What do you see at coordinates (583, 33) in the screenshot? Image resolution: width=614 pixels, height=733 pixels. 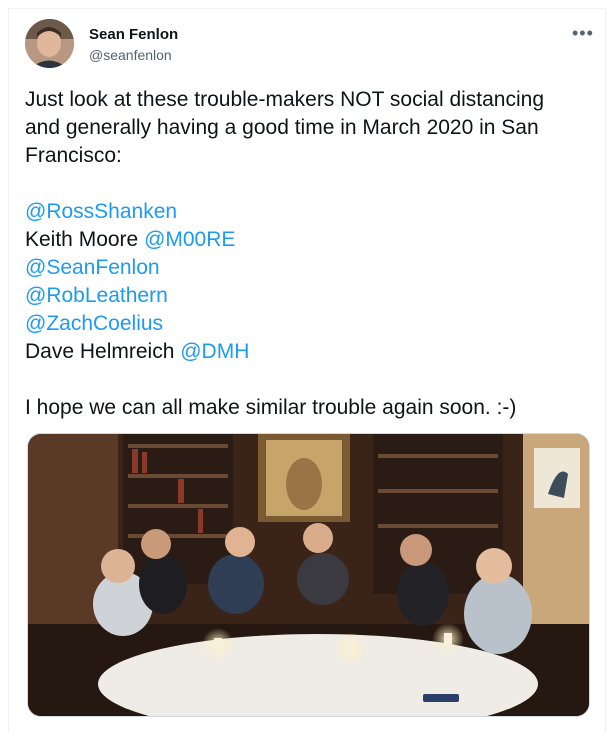 I see `more-options-icon: •••` at bounding box center [583, 33].